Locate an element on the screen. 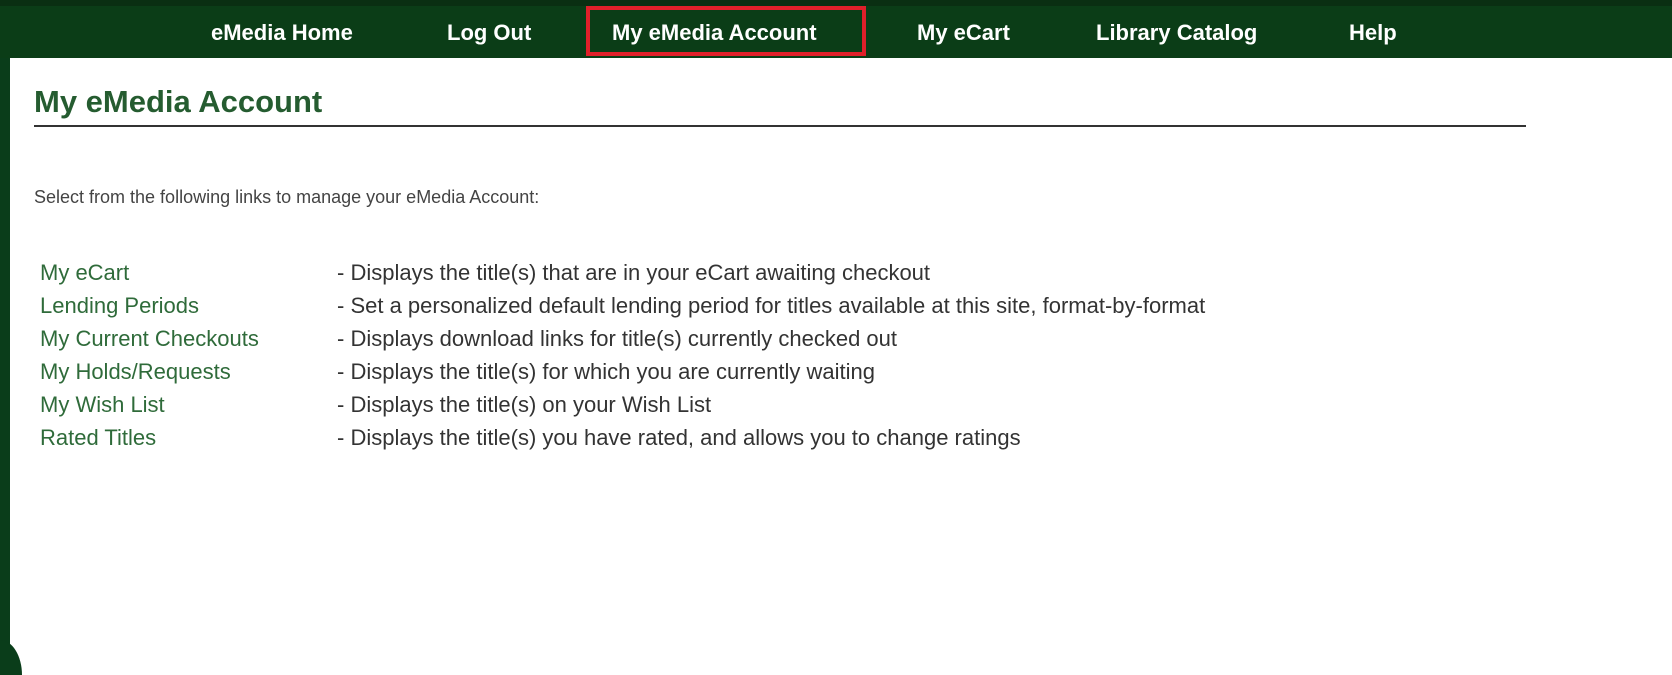 The width and height of the screenshot is (1672, 675). nav-emedia-home: eMedia Home is located at coordinates (282, 33).